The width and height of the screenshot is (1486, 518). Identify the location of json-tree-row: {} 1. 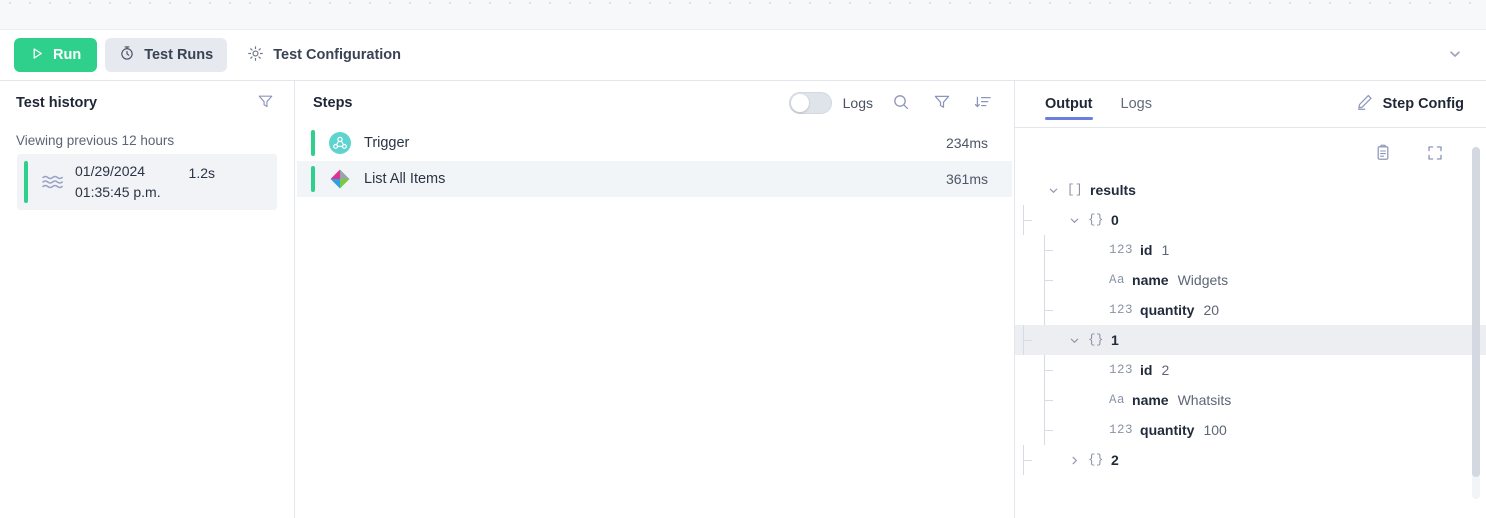
(1250, 340).